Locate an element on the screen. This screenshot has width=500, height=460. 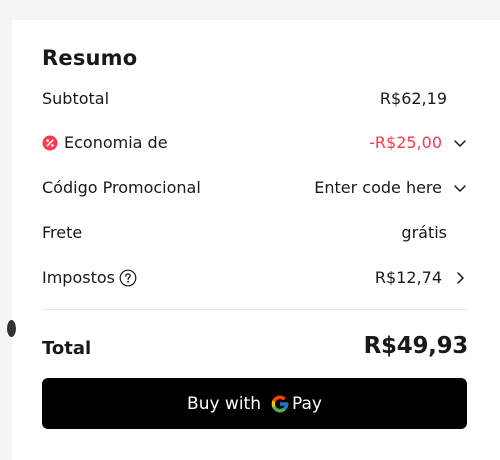
pay-button-label: Buy with is located at coordinates (224, 403).